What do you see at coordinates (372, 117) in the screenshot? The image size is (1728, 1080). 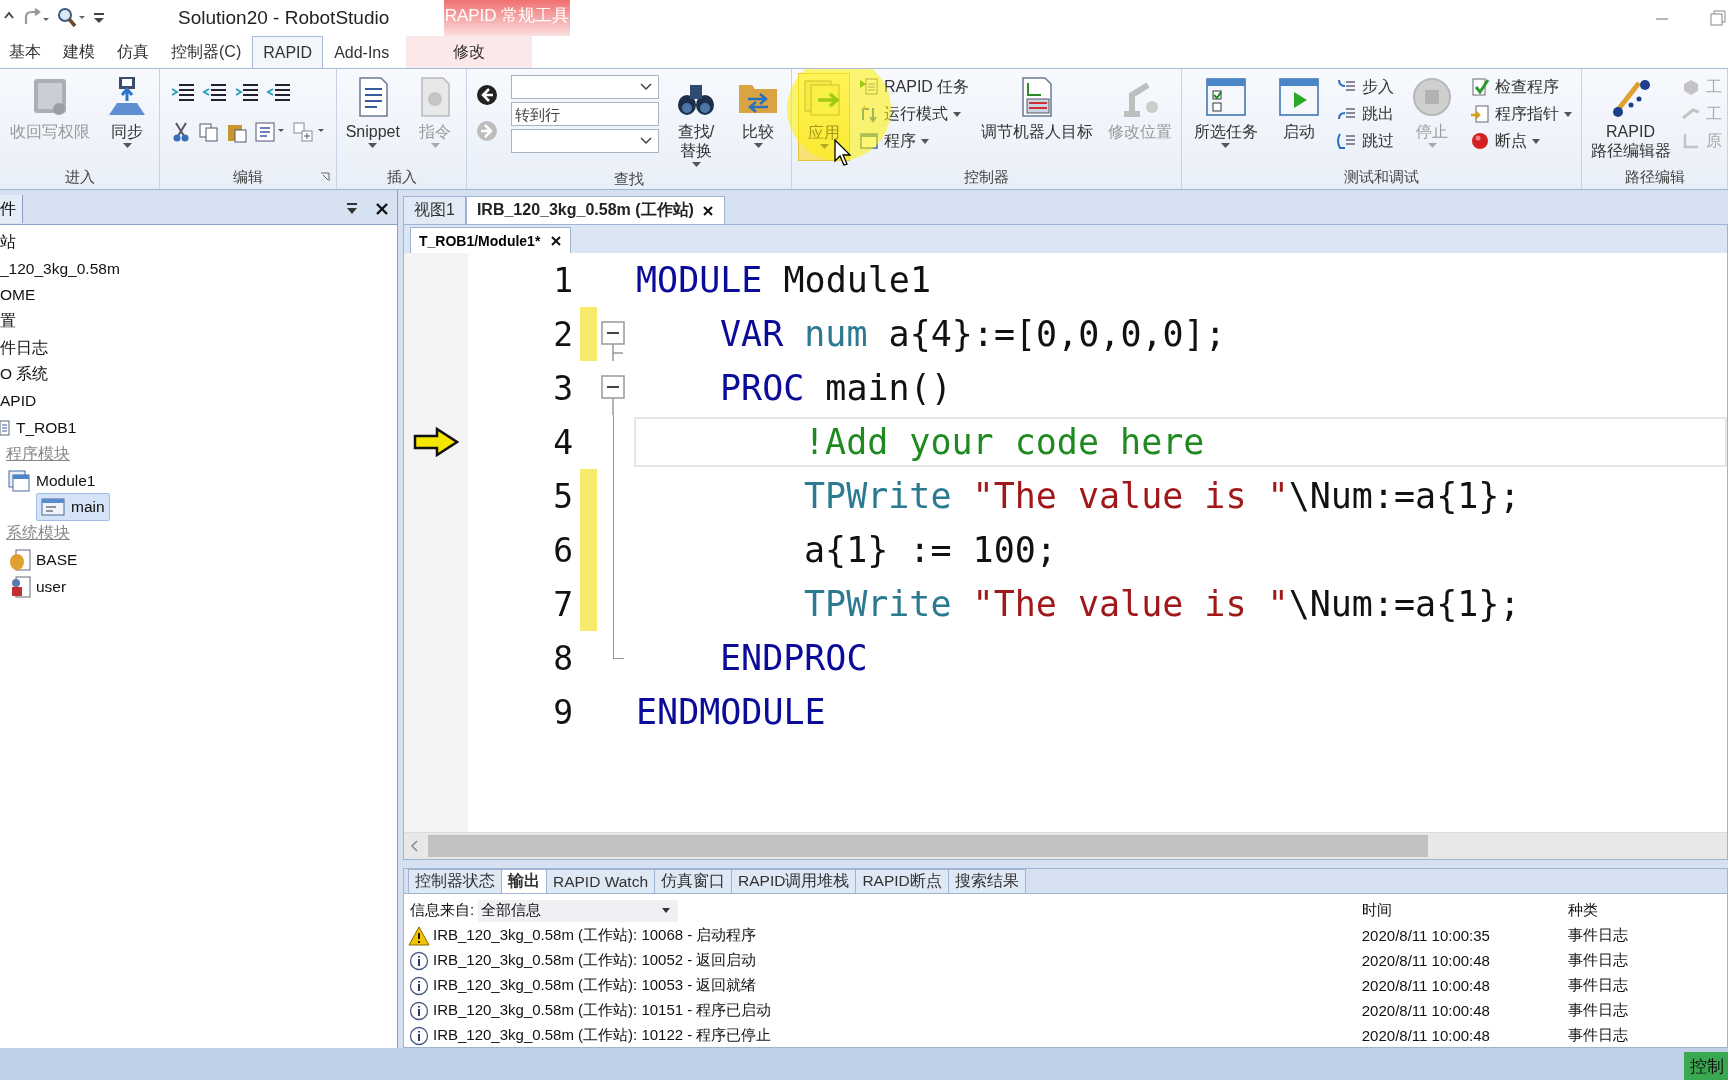 I see `ribbon-button: Snippet` at bounding box center [372, 117].